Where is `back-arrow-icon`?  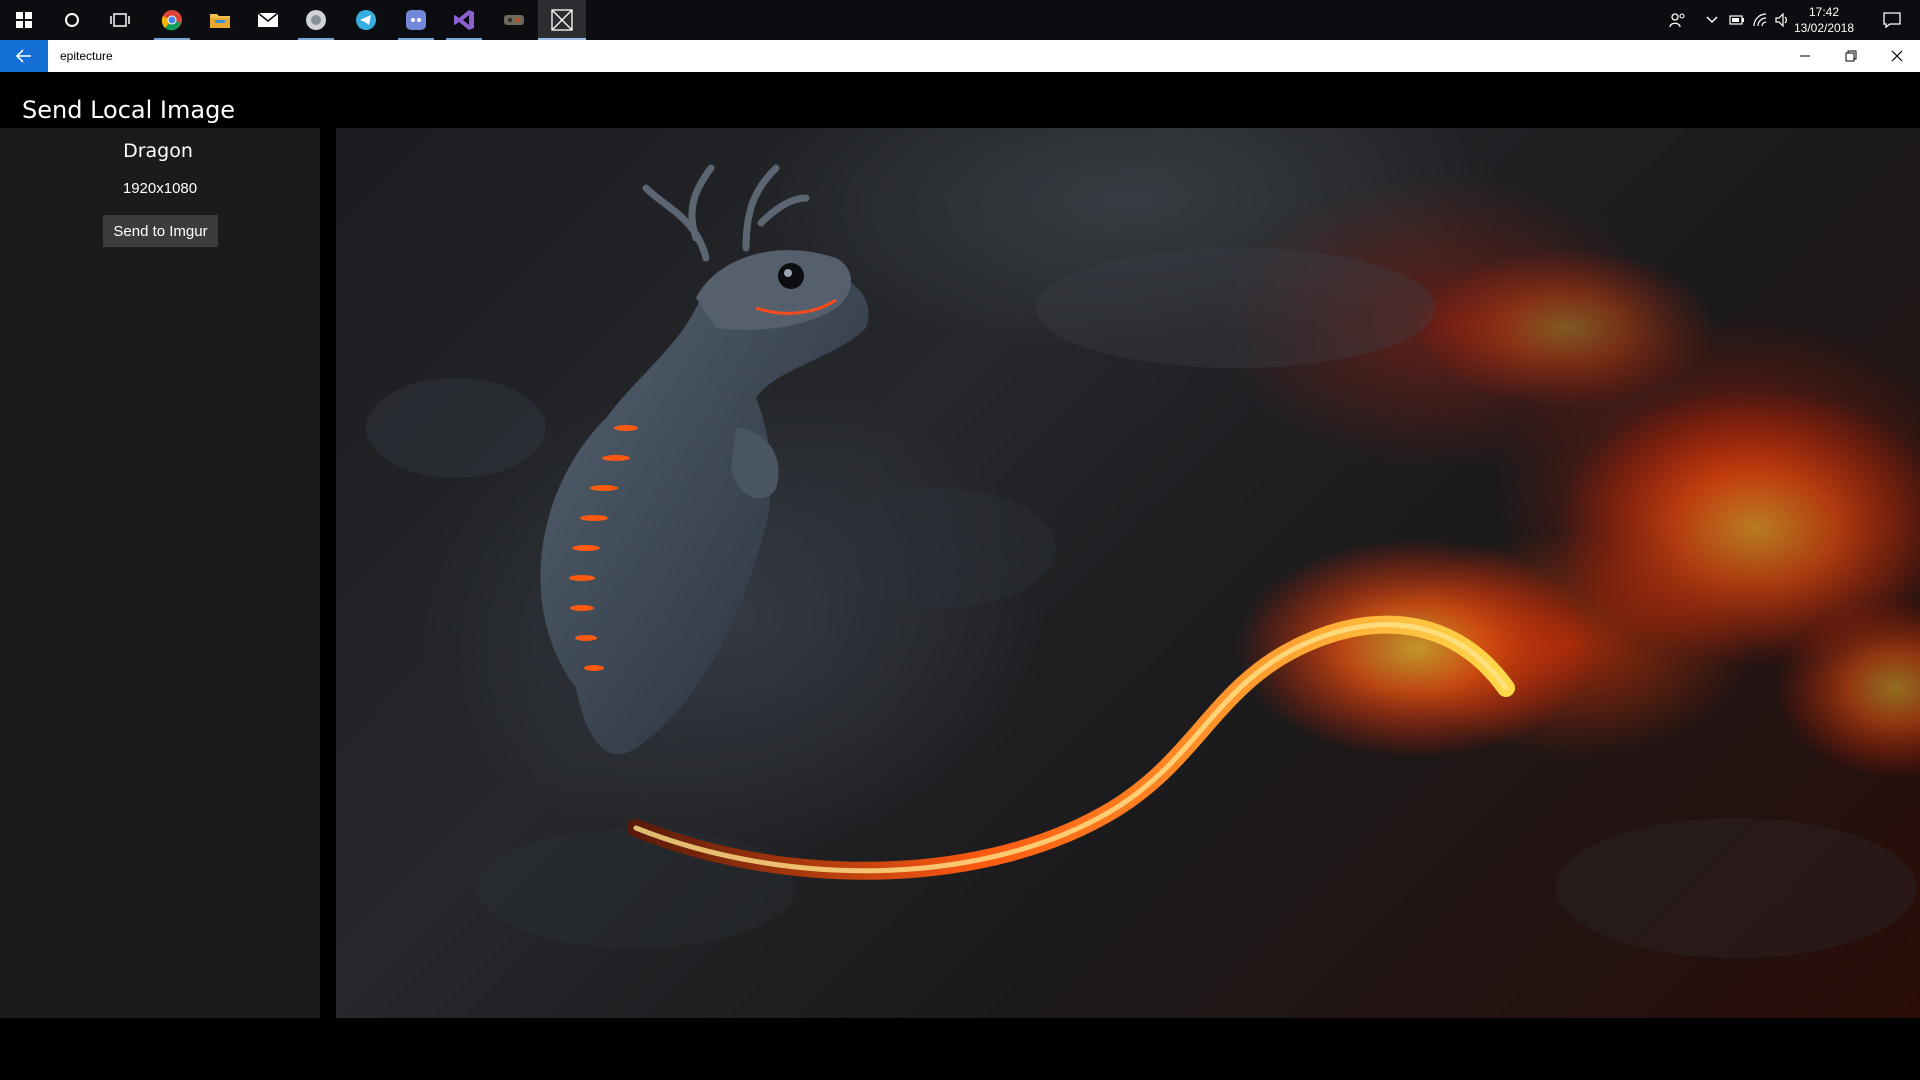 back-arrow-icon is located at coordinates (23, 56).